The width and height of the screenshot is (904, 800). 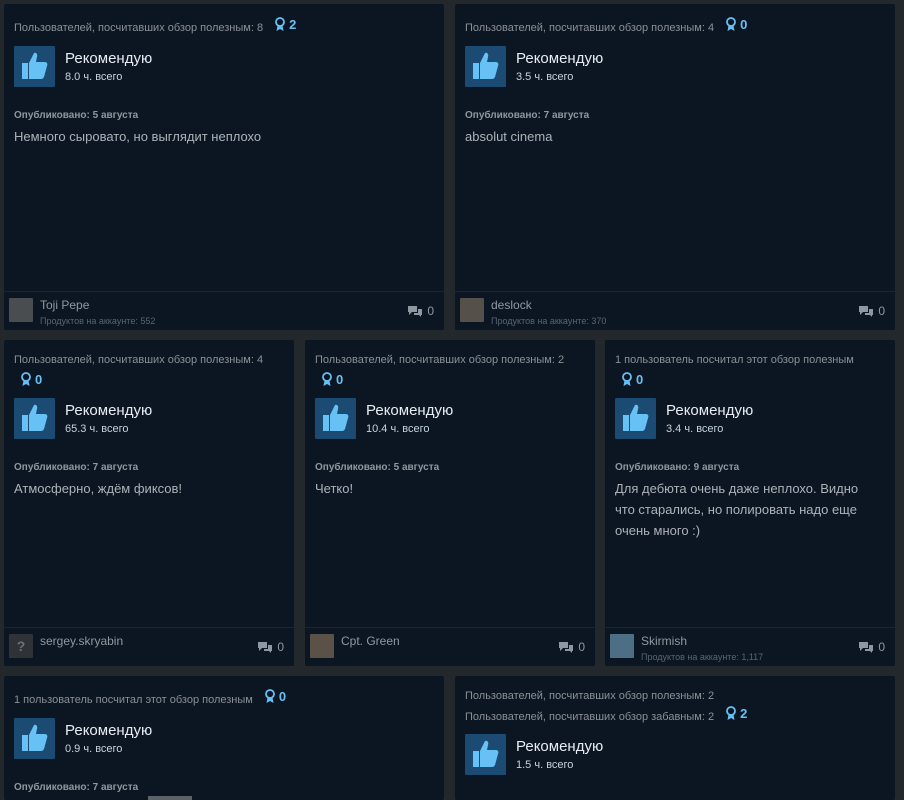 What do you see at coordinates (549, 321) in the screenshot?
I see `author-products: Продуктов на аккаунте: 370` at bounding box center [549, 321].